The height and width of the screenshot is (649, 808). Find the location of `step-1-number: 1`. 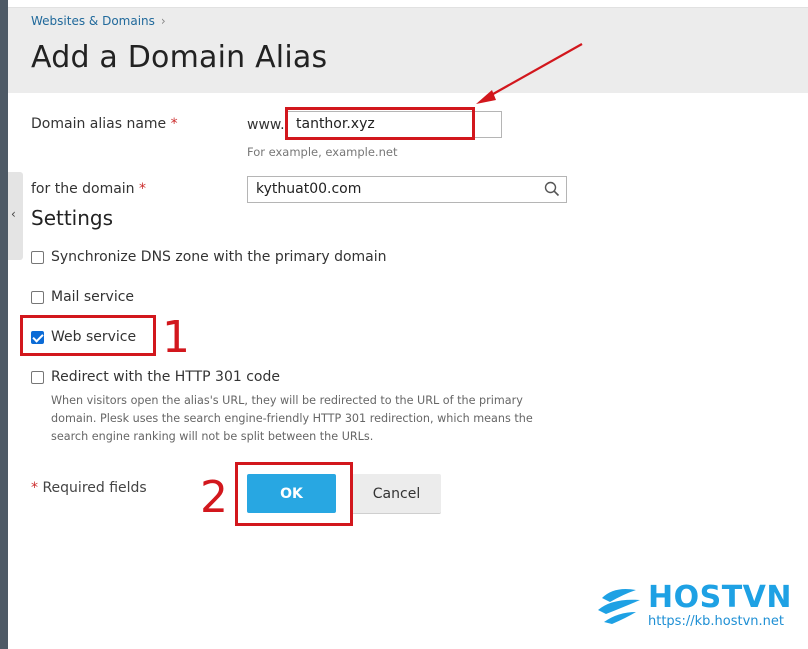

step-1-number: 1 is located at coordinates (176, 337).